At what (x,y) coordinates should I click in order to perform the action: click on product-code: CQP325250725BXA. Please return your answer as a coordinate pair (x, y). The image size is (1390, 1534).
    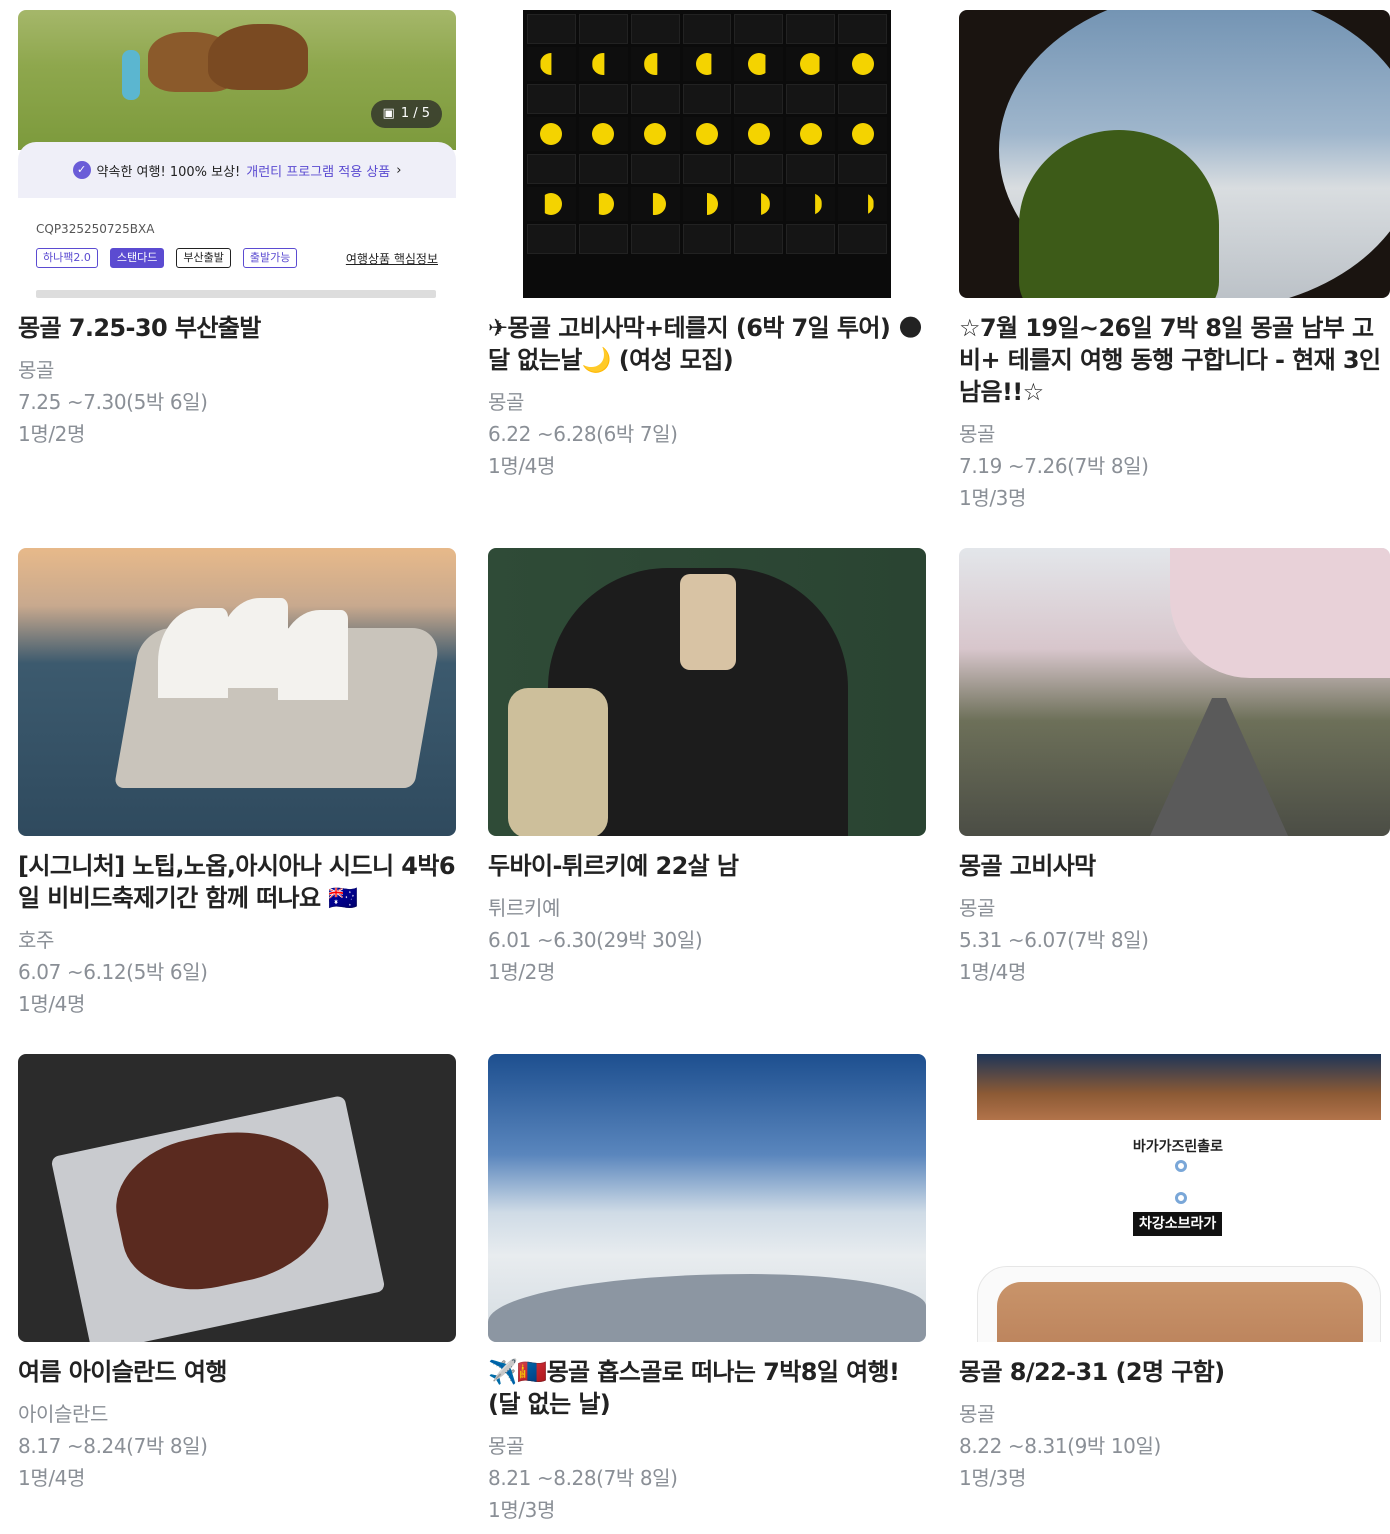
    Looking at the image, I should click on (95, 229).